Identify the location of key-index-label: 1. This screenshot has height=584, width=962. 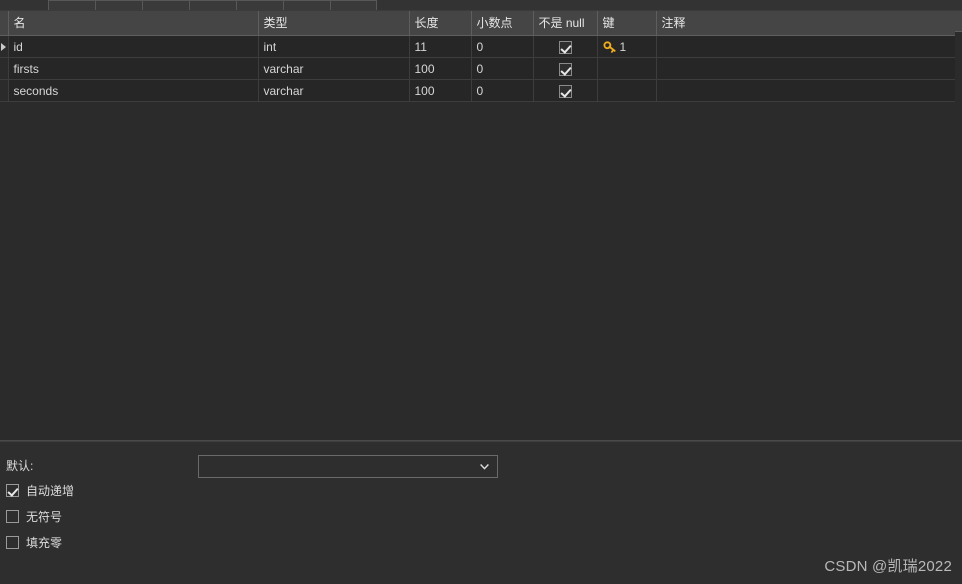
(623, 46).